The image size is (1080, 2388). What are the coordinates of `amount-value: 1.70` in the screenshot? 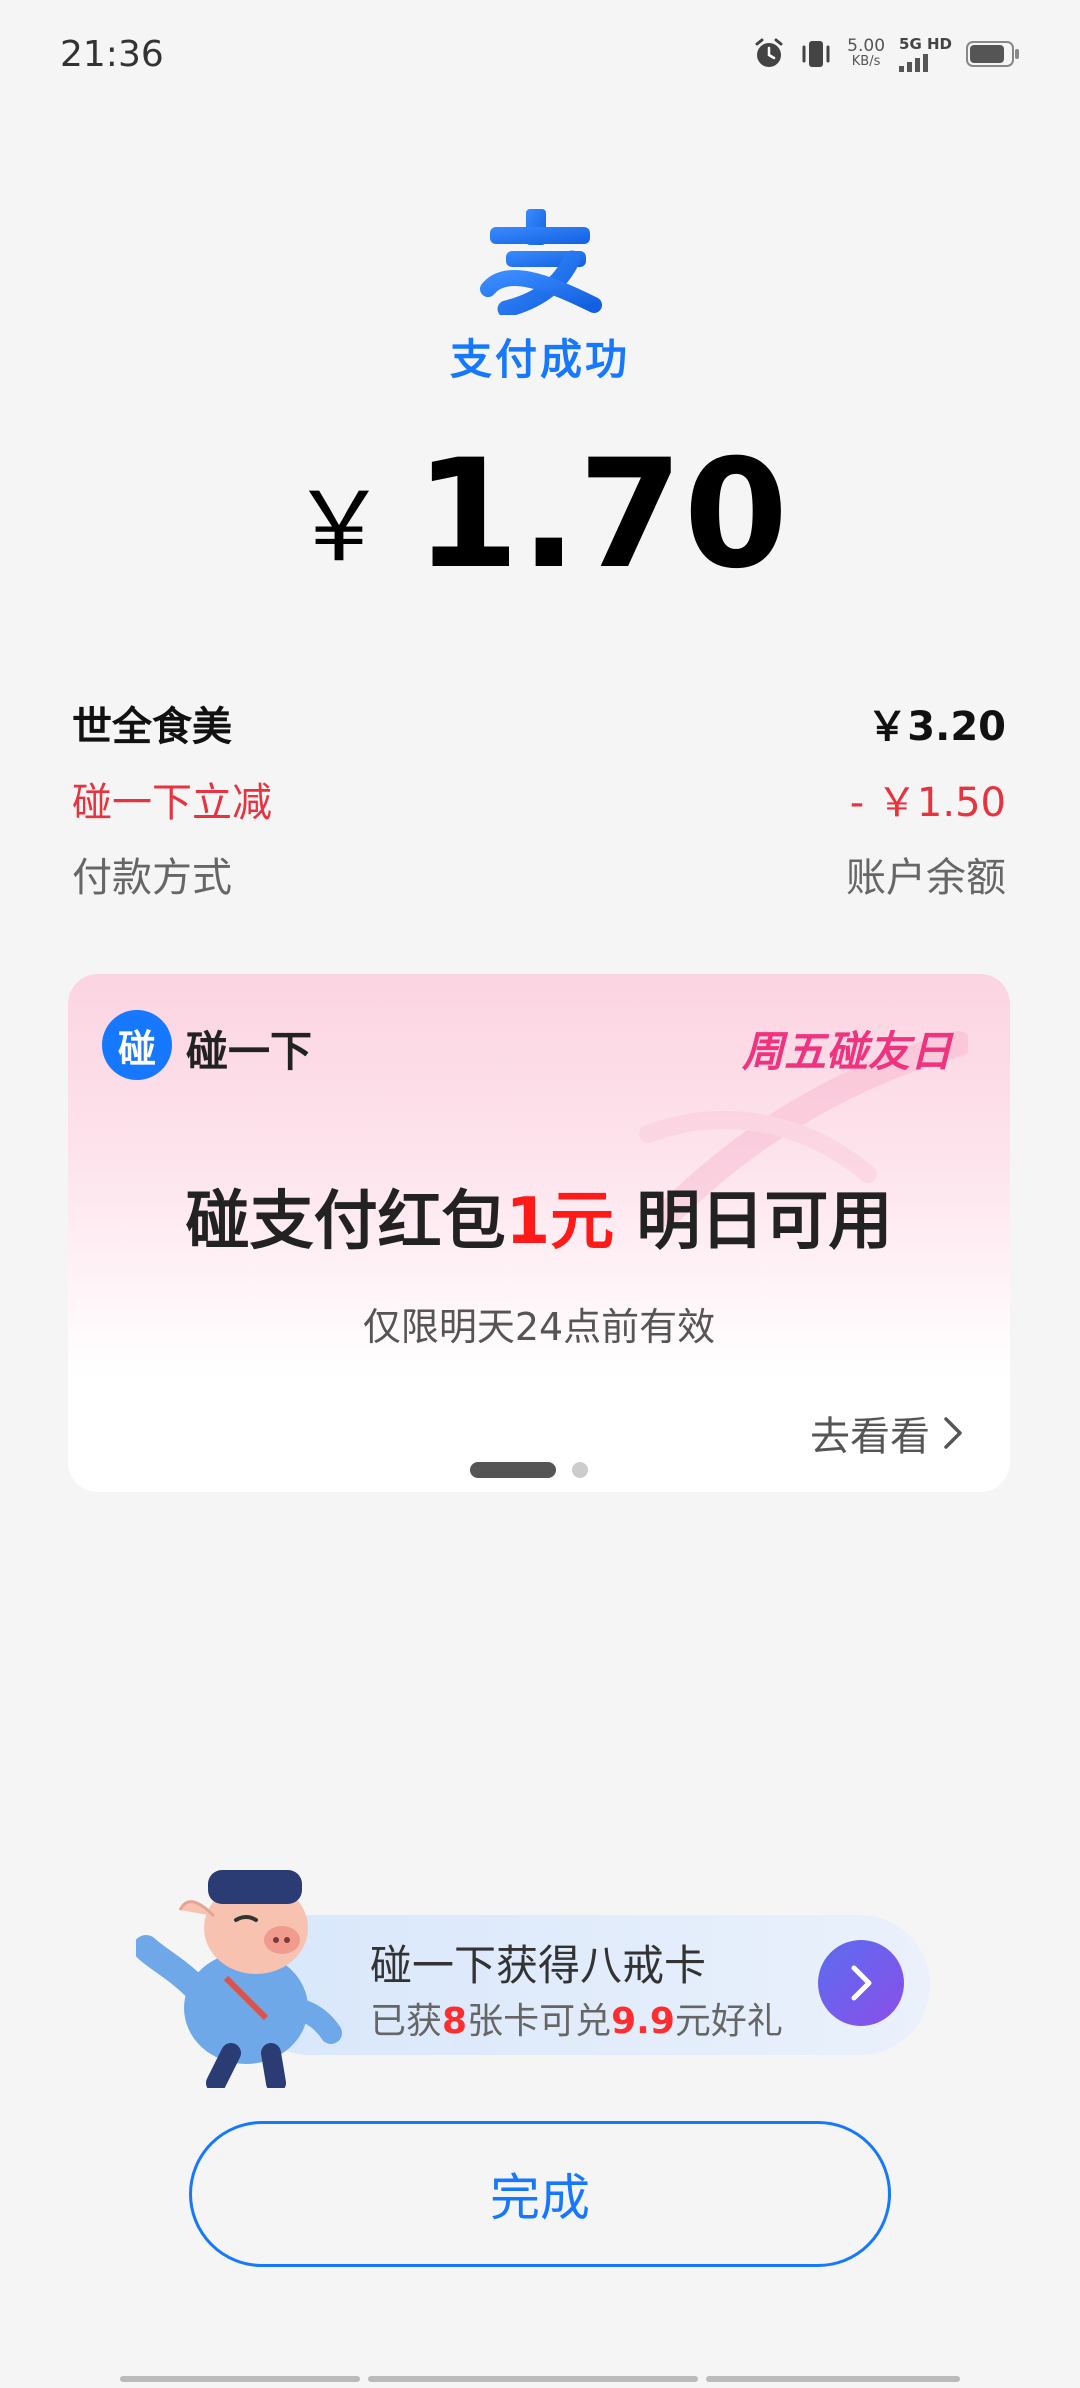 It's located at (602, 515).